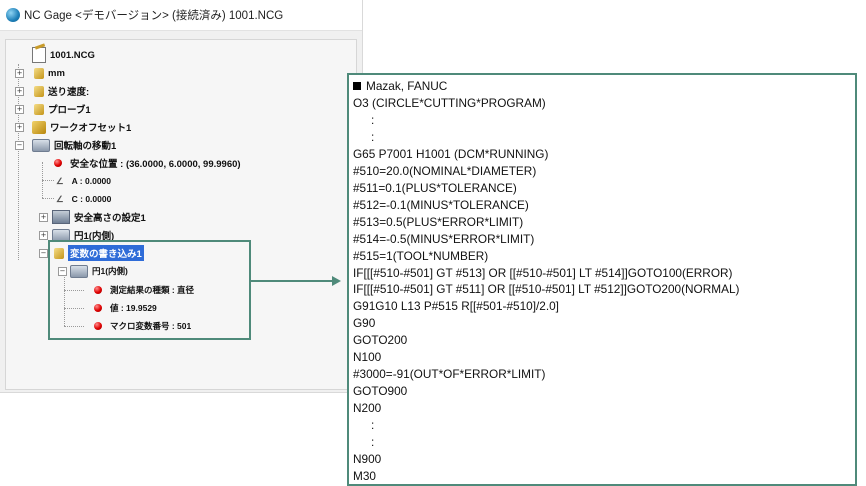  What do you see at coordinates (407, 86) in the screenshot?
I see `code-header-text: Mazak, FANUC` at bounding box center [407, 86].